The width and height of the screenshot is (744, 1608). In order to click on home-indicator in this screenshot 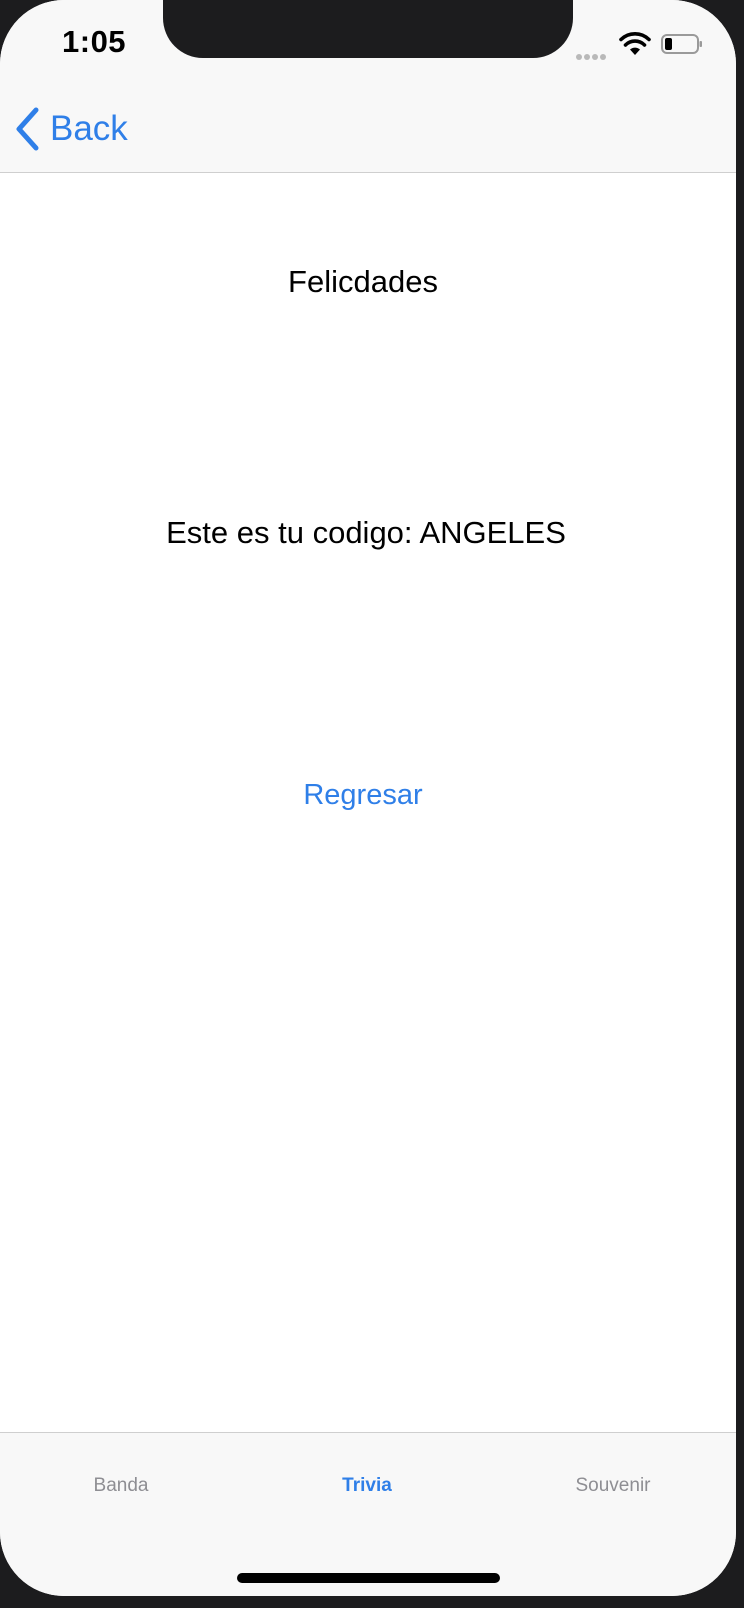, I will do `click(368, 1578)`.